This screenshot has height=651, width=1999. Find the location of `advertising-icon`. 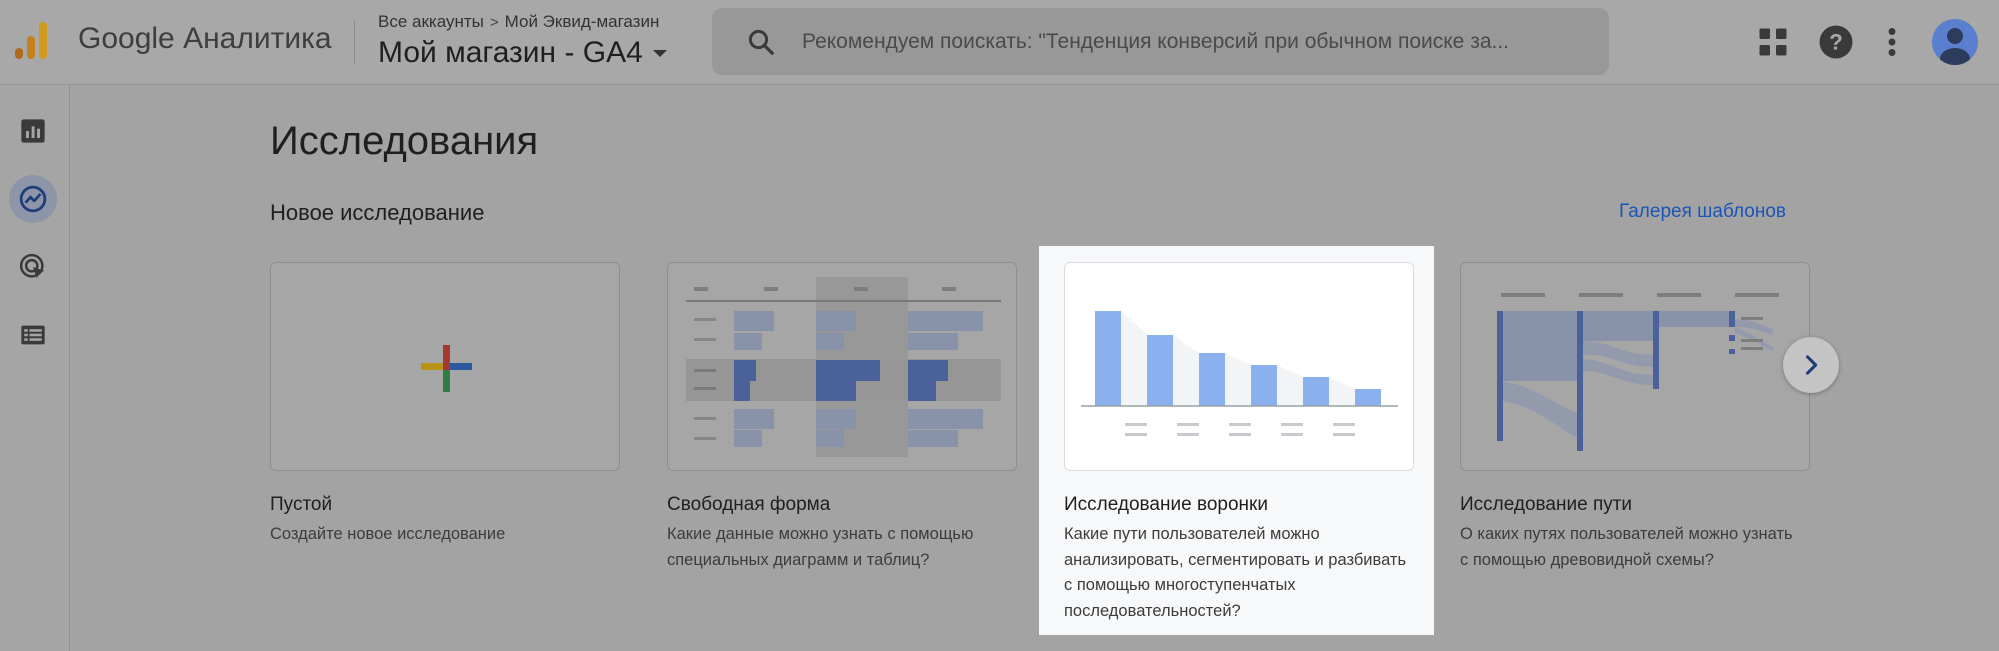

advertising-icon is located at coordinates (32, 266).